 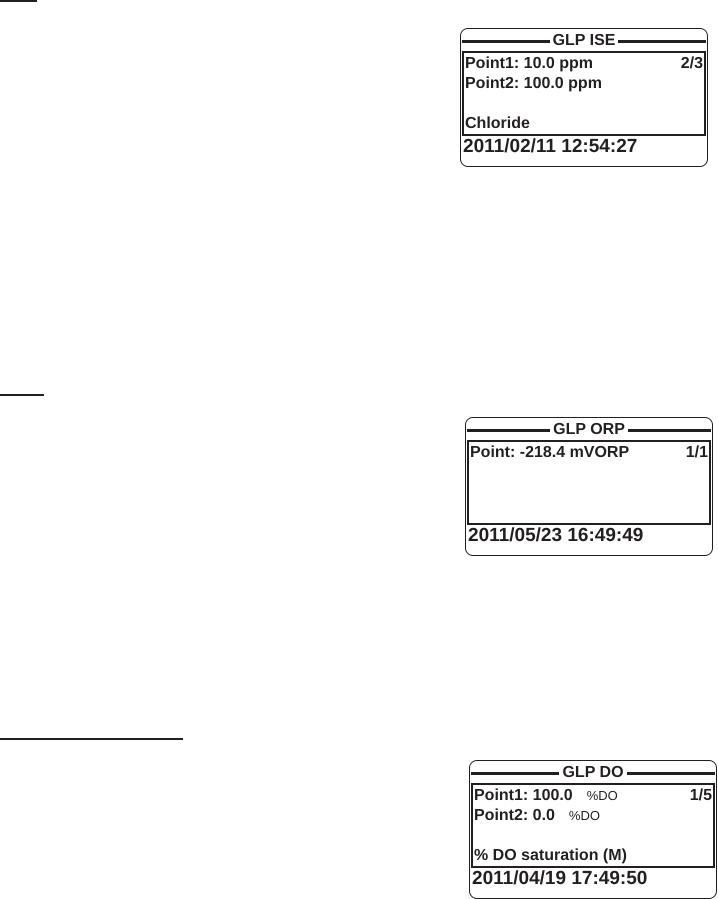 What do you see at coordinates (697, 452) in the screenshot?
I see `point-counter: 1/1` at bounding box center [697, 452].